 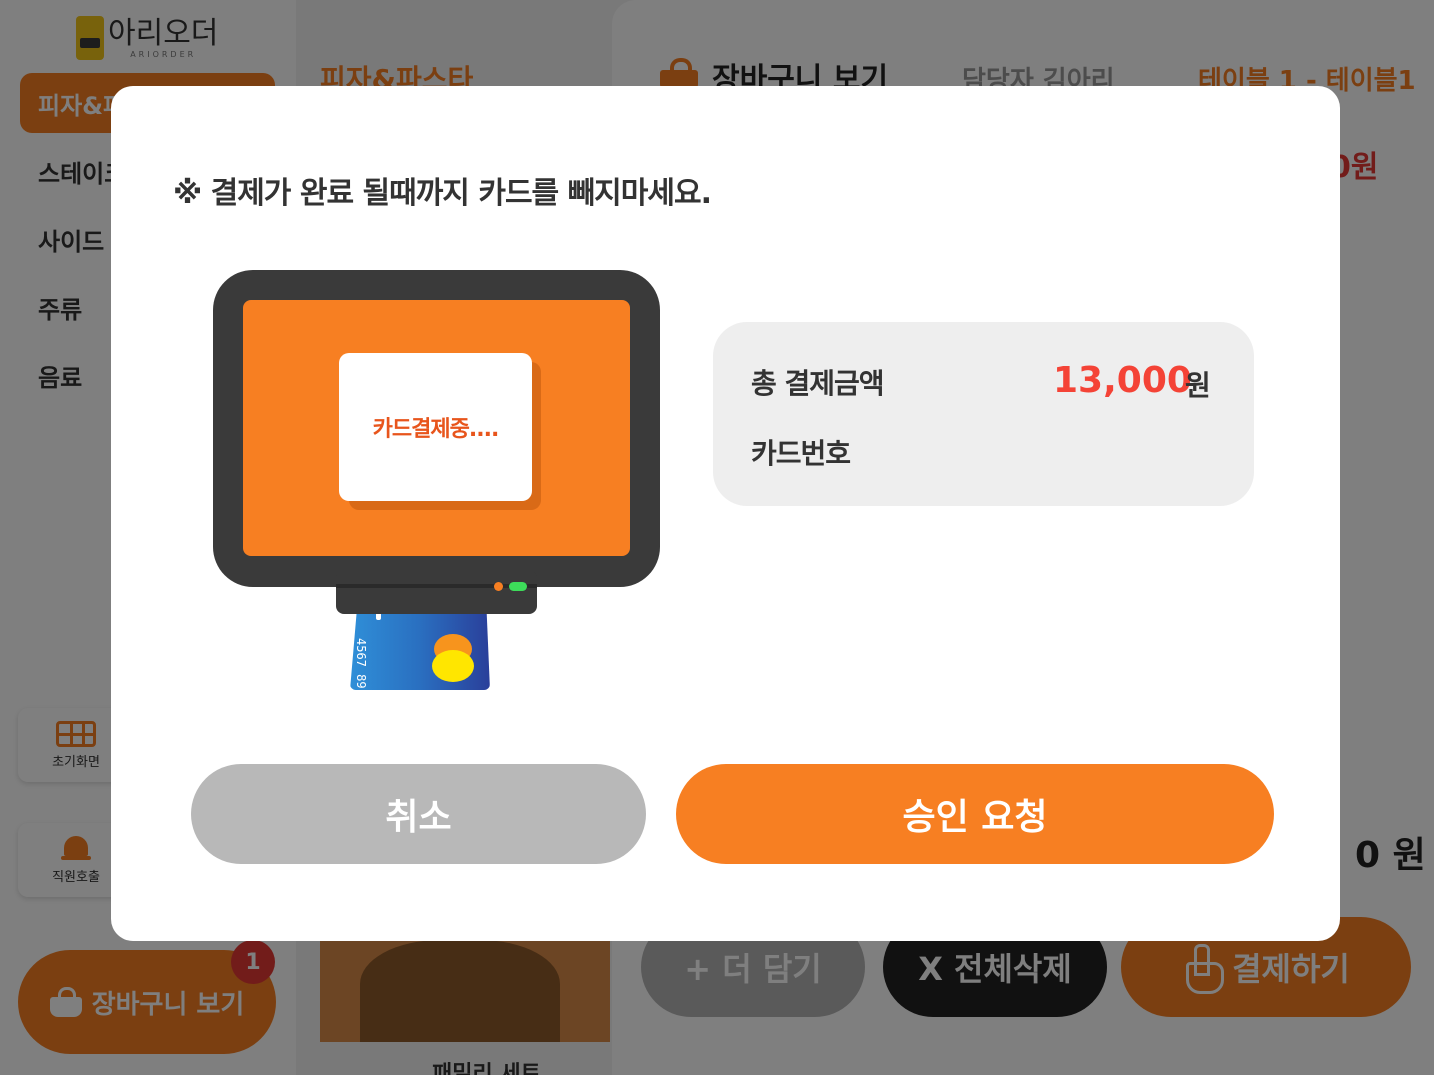 What do you see at coordinates (801, 453) in the screenshot?
I see `card-number-label: 카드번호` at bounding box center [801, 453].